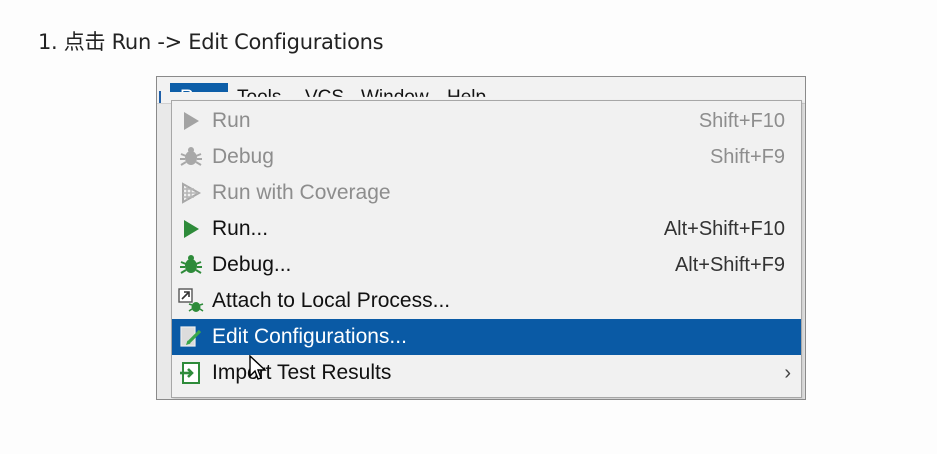  Describe the element at coordinates (211, 42) in the screenshot. I see `instruction-text: 1. 点击 Run -> Edit Configurations` at that location.